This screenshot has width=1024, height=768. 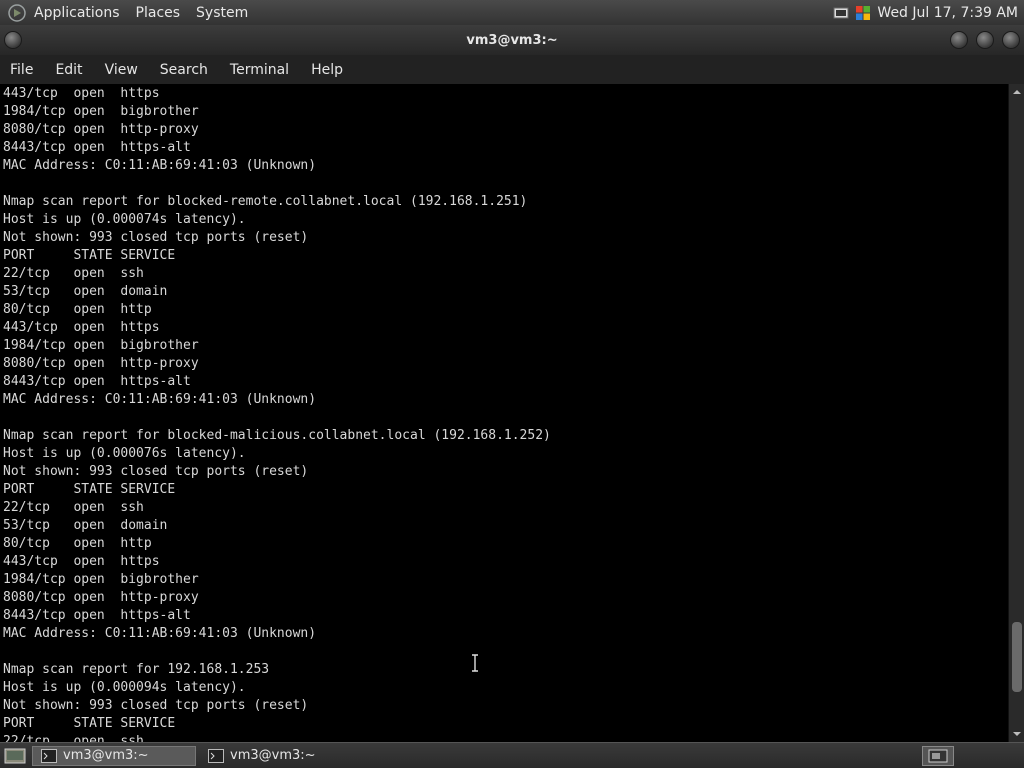 I want to click on workspace-switcher-icon, so click(x=938, y=755).